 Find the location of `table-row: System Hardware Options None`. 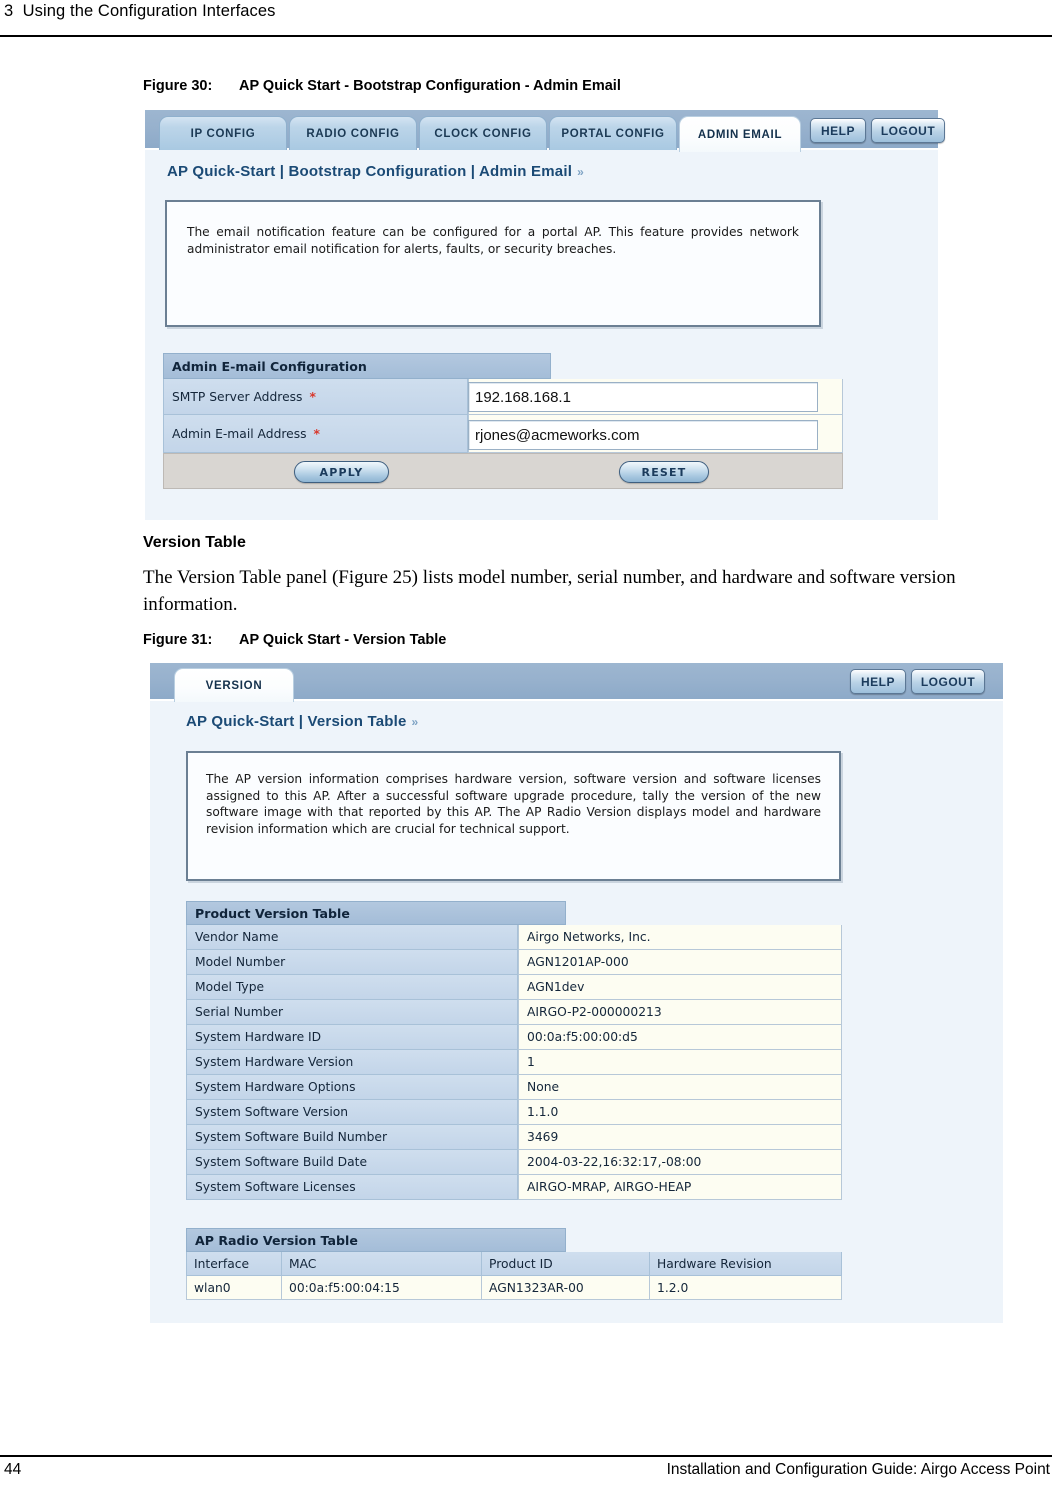

table-row: System Hardware Options None is located at coordinates (514, 1087).